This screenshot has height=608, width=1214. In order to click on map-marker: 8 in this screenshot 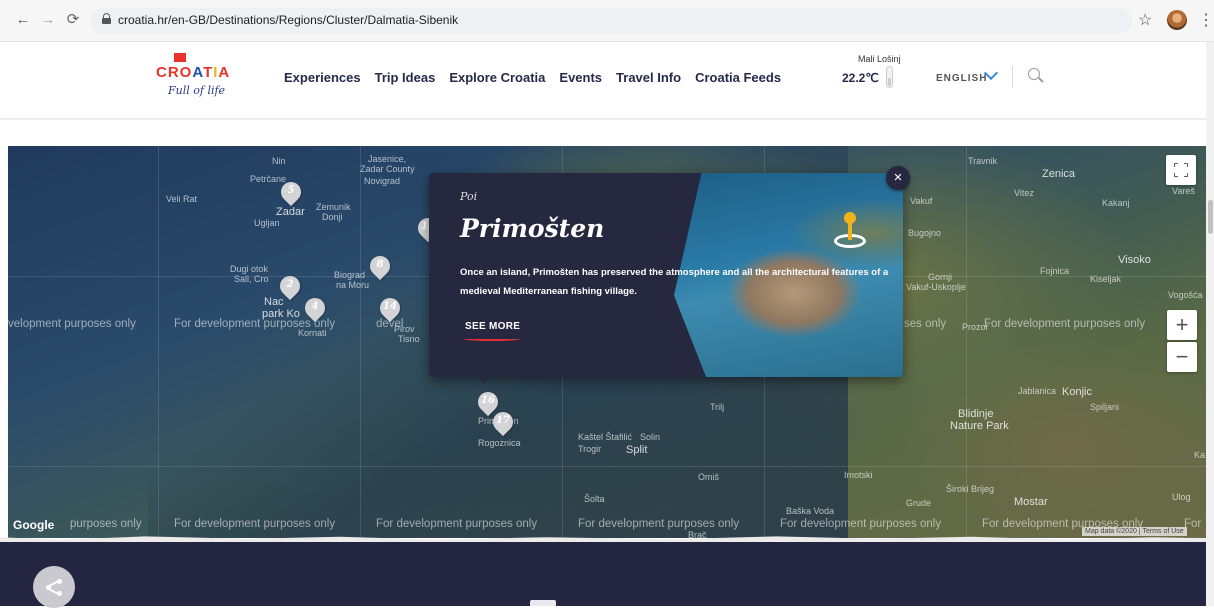, I will do `click(380, 266)`.